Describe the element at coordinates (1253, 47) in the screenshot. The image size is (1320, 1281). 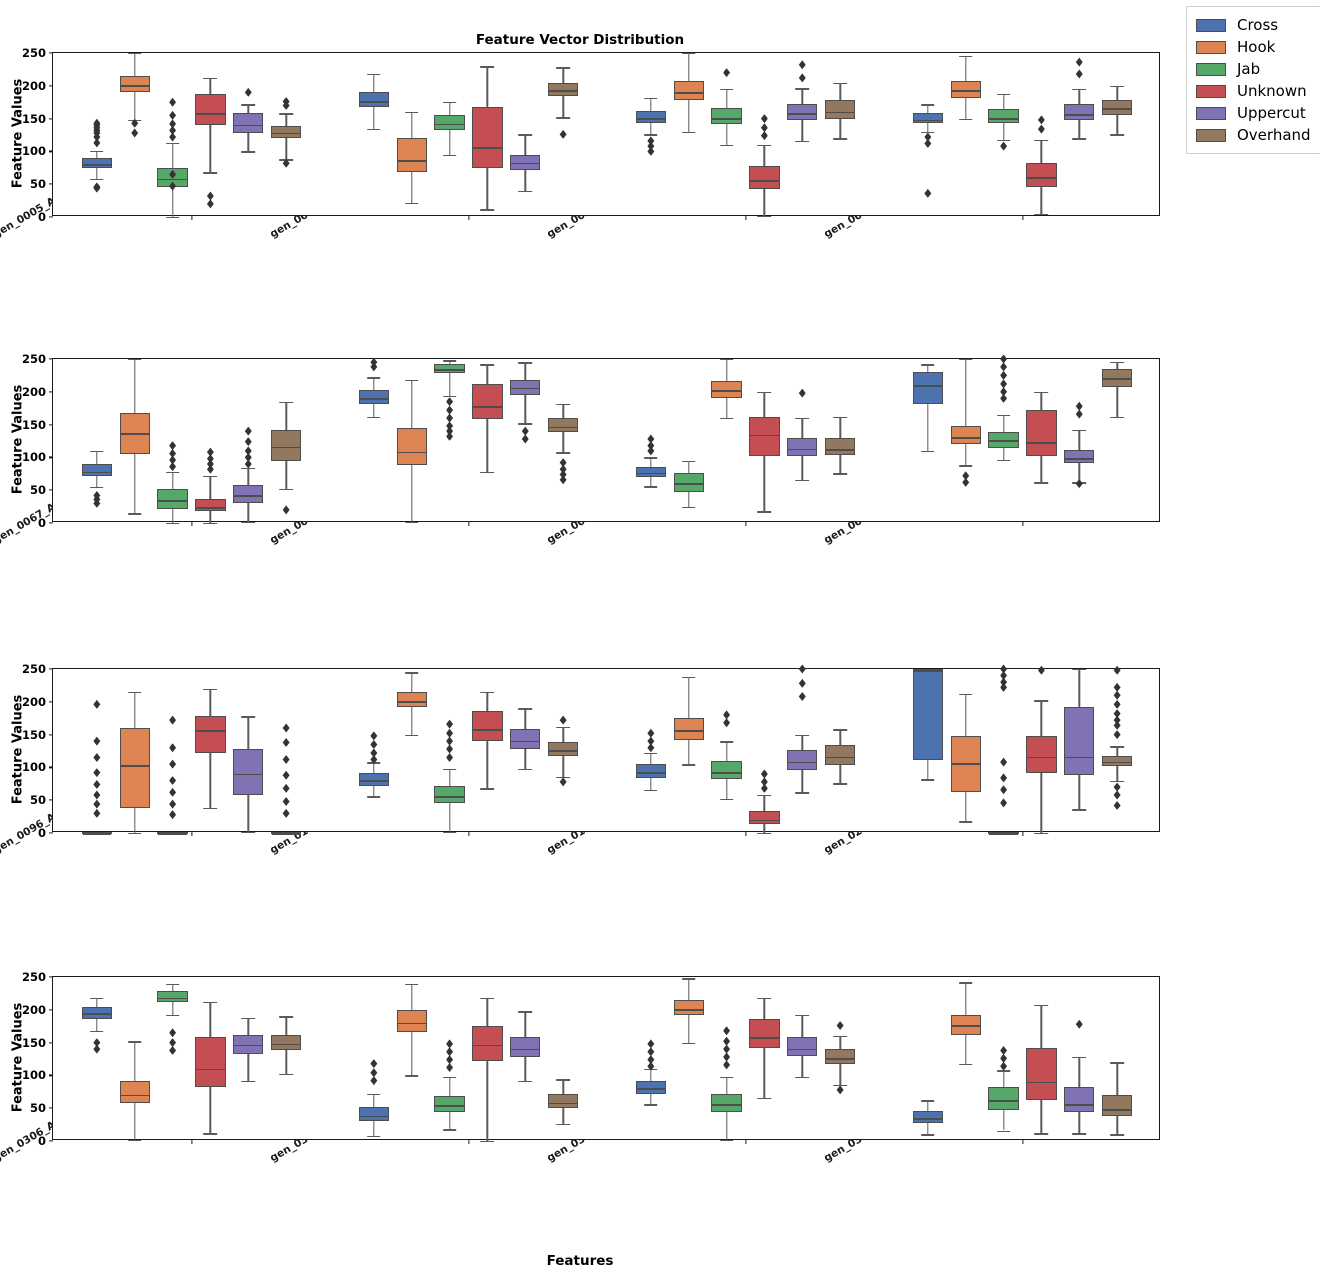
I see `legend-item-hook: Hook` at that location.